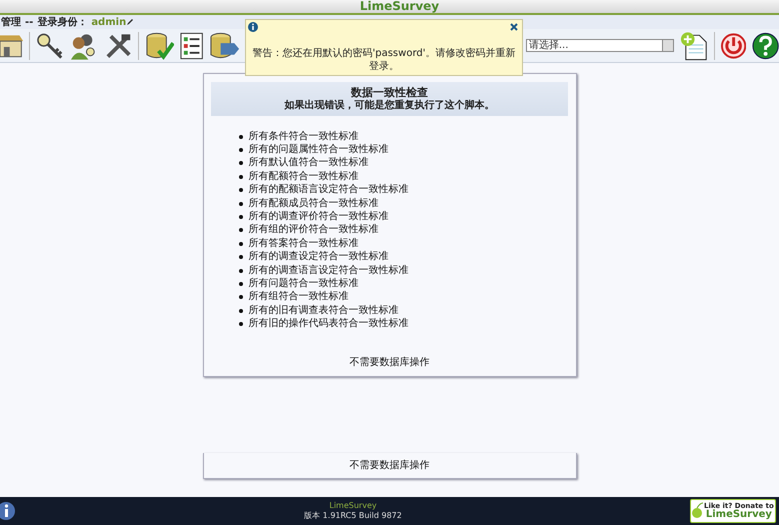 The width and height of the screenshot is (779, 525). Describe the element at coordinates (353, 516) in the screenshot. I see `version-text: 版本 1.91RC5 Build 9872` at that location.